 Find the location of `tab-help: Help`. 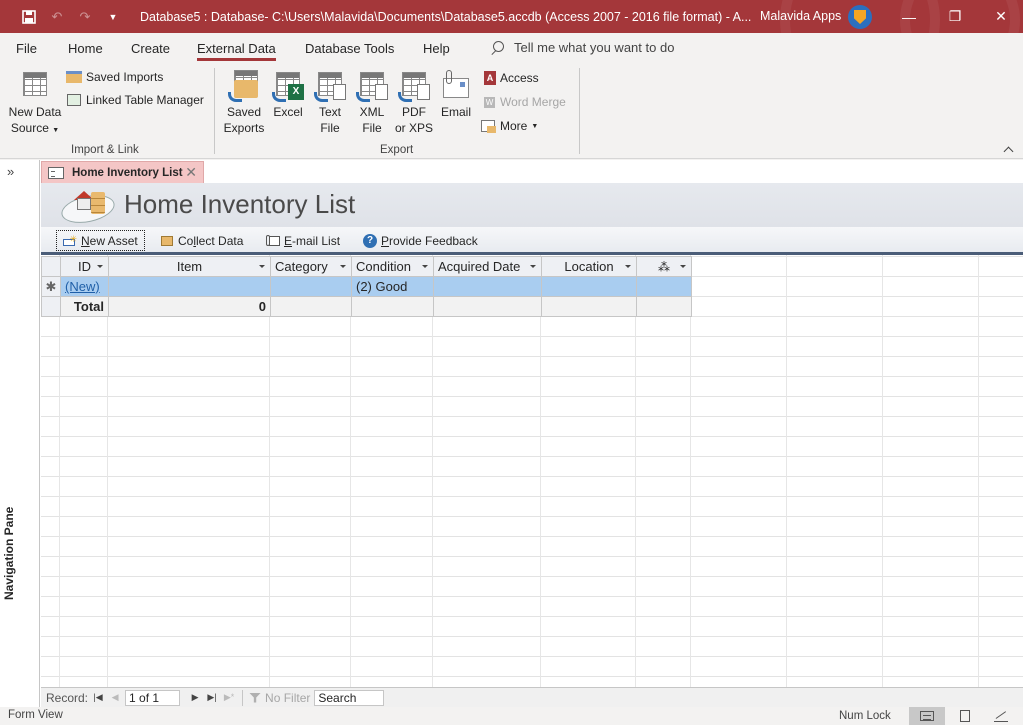

tab-help: Help is located at coordinates (436, 48).